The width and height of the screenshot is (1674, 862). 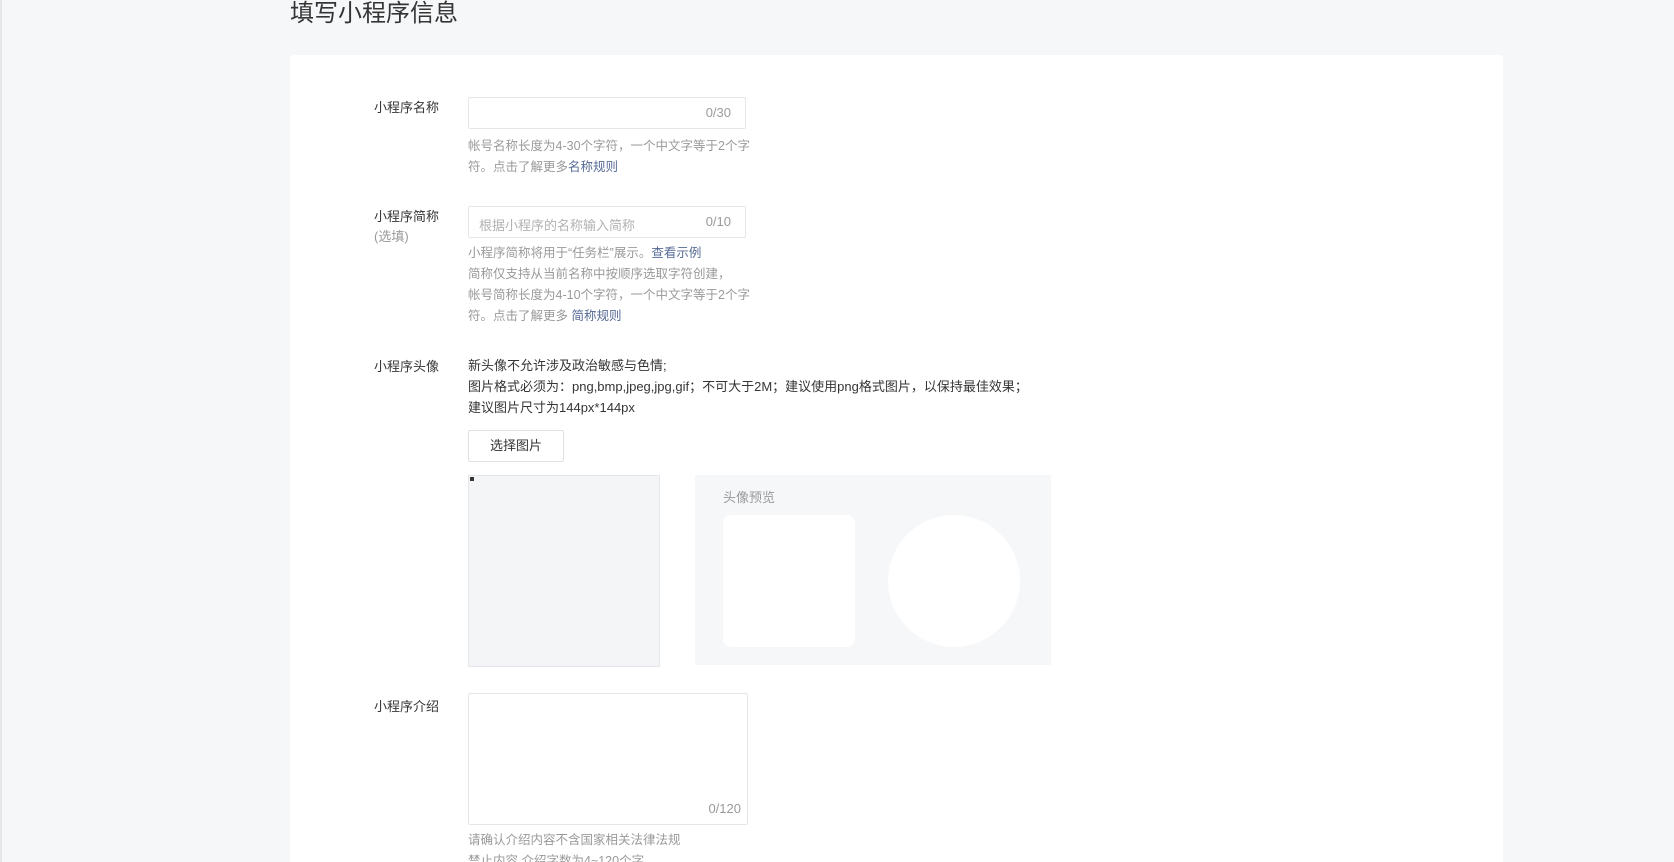 I want to click on intro-hint: 请确认介绍内容不含国家相关法律法规 禁止内容,介绍字数为4~120个字, so click(x=613, y=846).